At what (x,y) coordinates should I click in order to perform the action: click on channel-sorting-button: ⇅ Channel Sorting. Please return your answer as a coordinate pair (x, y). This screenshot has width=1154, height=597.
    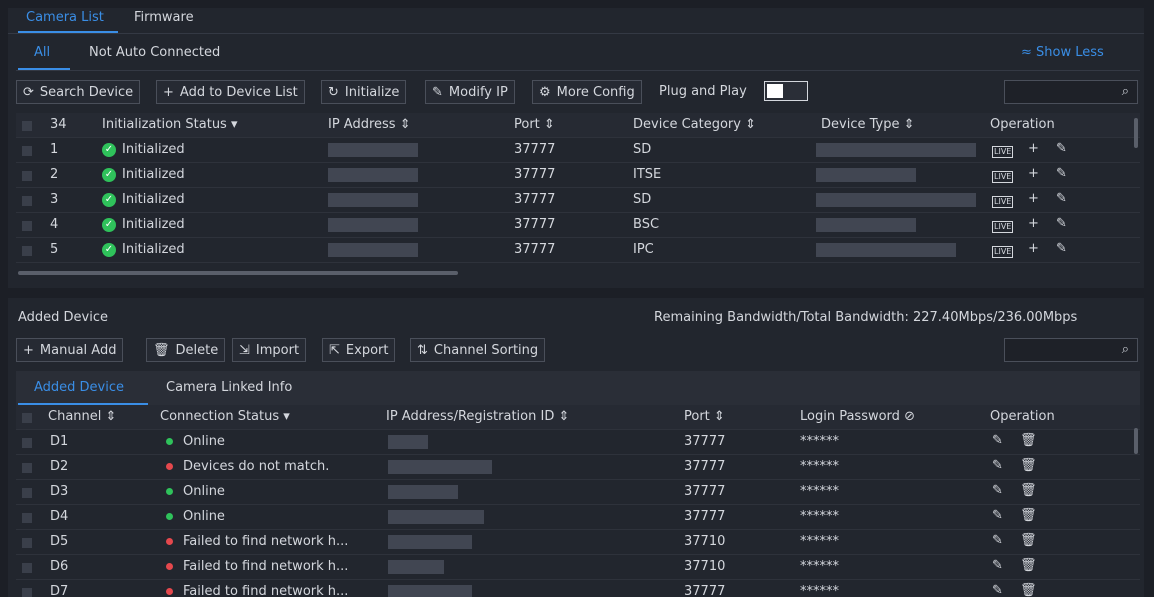
    Looking at the image, I should click on (478, 350).